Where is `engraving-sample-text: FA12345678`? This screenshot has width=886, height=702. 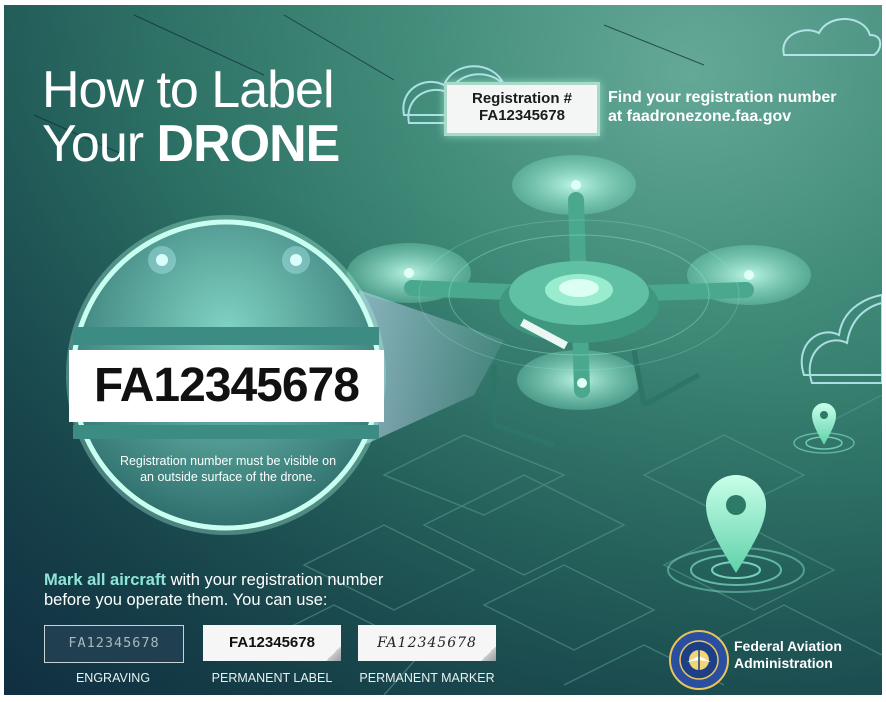 engraving-sample-text: FA12345678 is located at coordinates (114, 643).